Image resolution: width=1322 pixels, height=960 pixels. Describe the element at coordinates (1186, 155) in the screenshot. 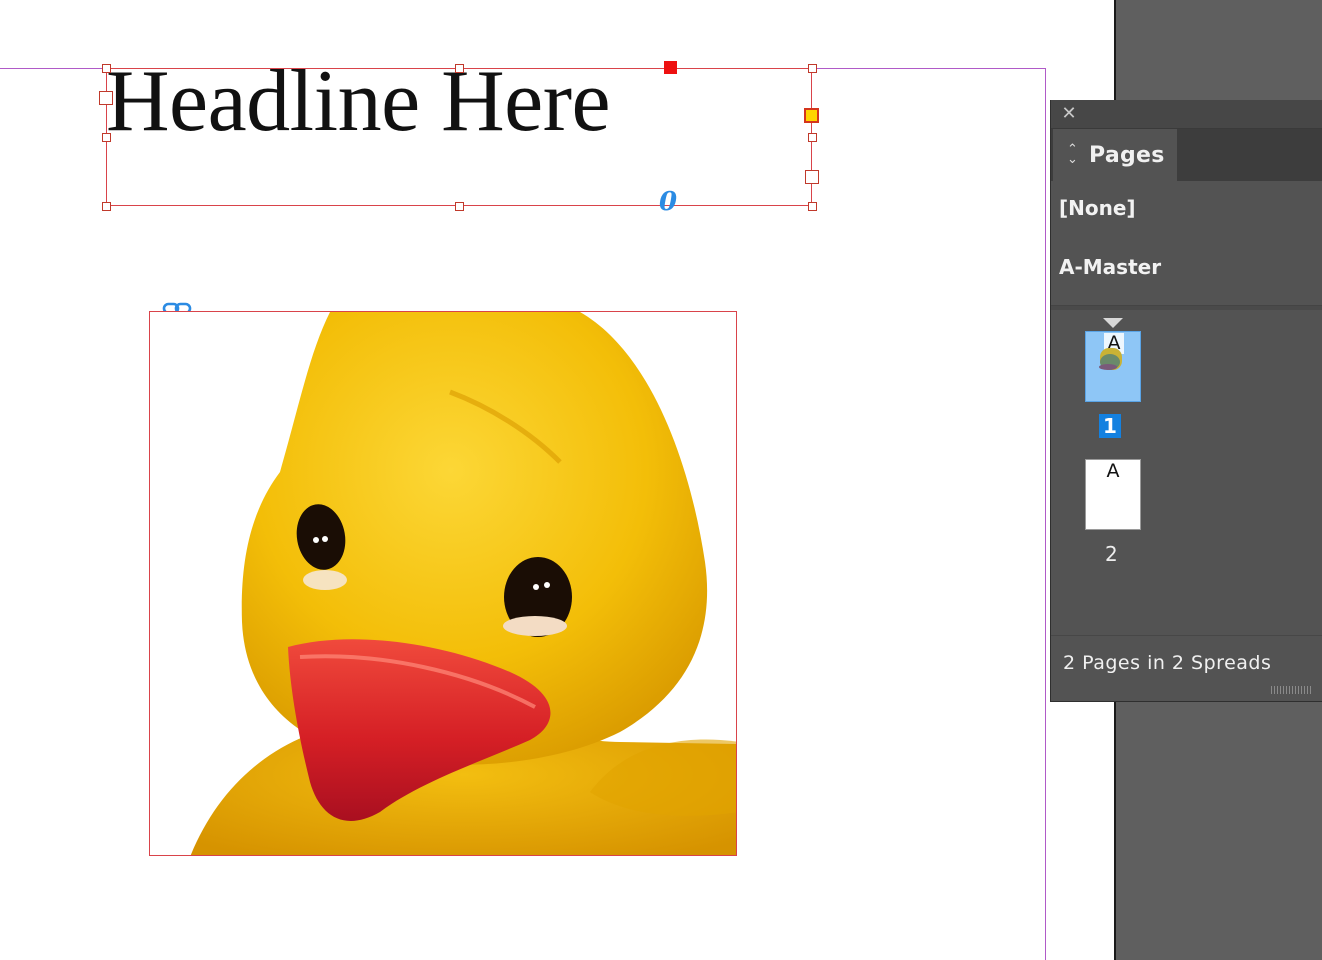

I see `panel-tab-strip: ⌃ ⌄ Pages` at that location.